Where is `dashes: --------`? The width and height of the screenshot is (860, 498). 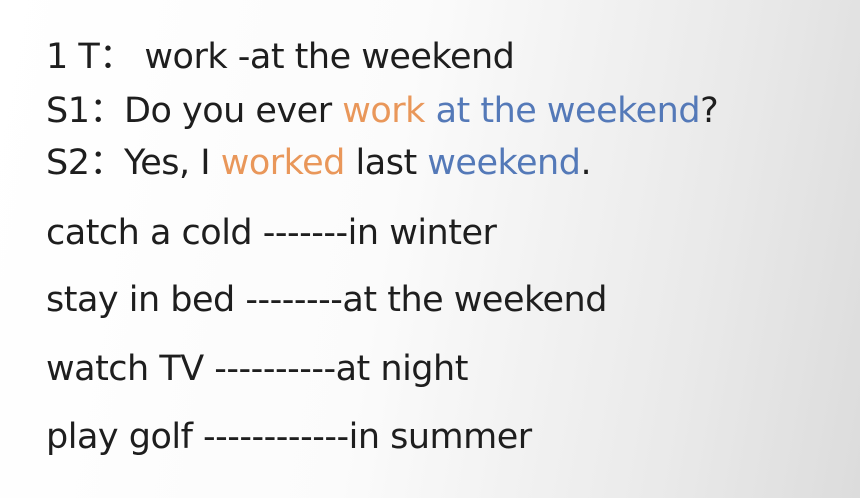
dashes: -------- is located at coordinates (294, 300).